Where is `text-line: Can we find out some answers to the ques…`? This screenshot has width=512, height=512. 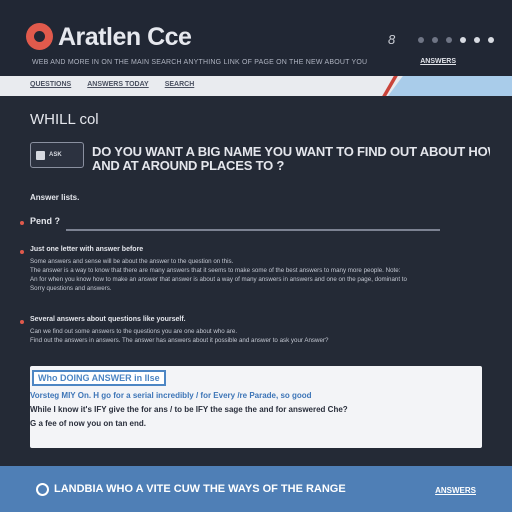 text-line: Can we find out some answers to the ques… is located at coordinates (134, 331).